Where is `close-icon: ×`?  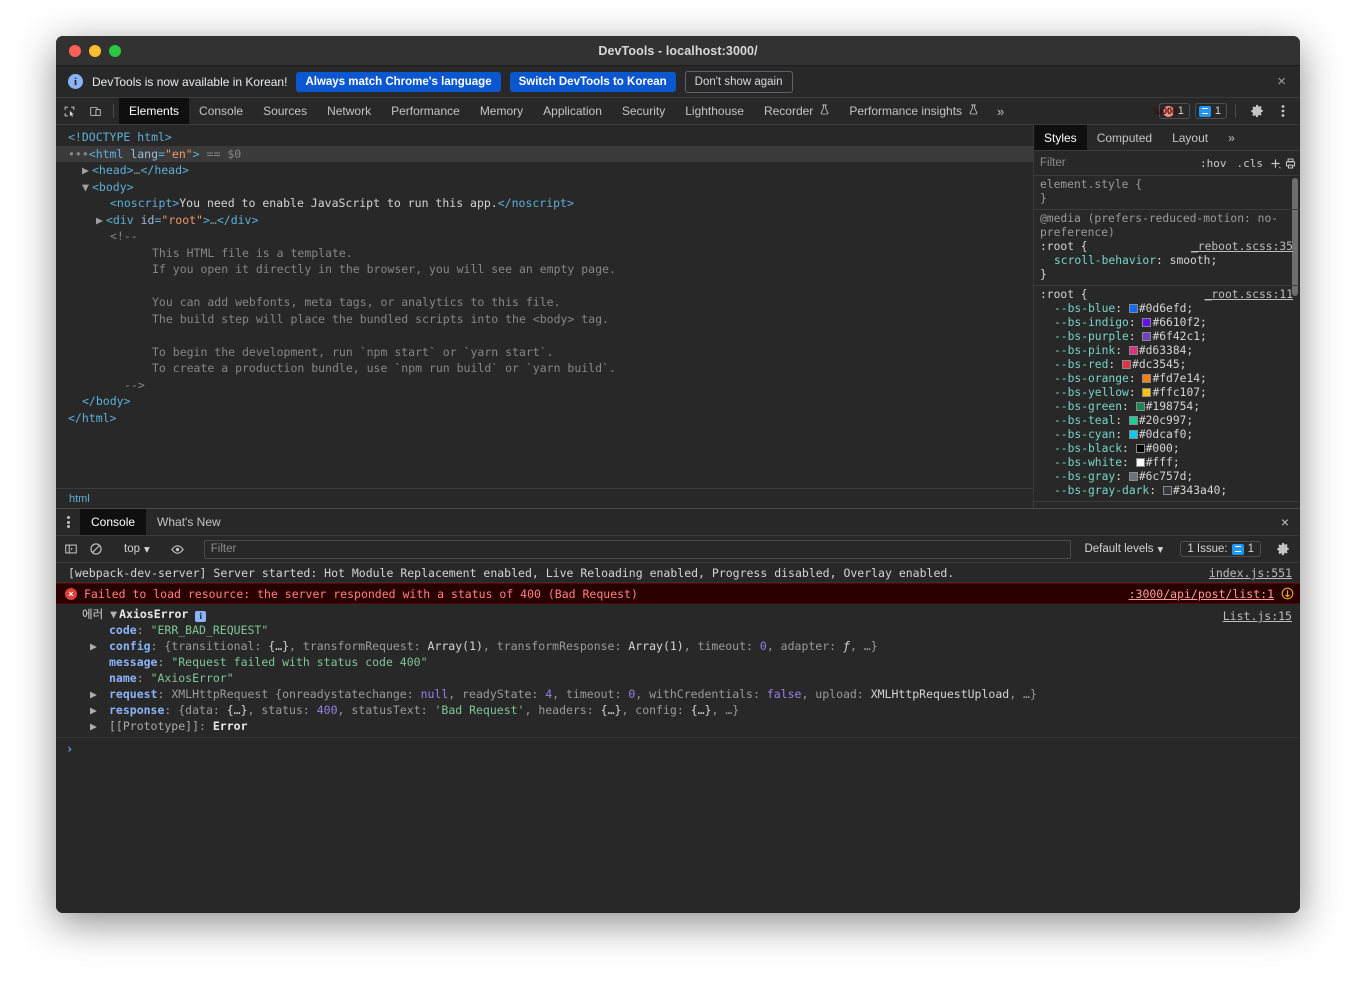 close-icon: × is located at coordinates (1281, 81).